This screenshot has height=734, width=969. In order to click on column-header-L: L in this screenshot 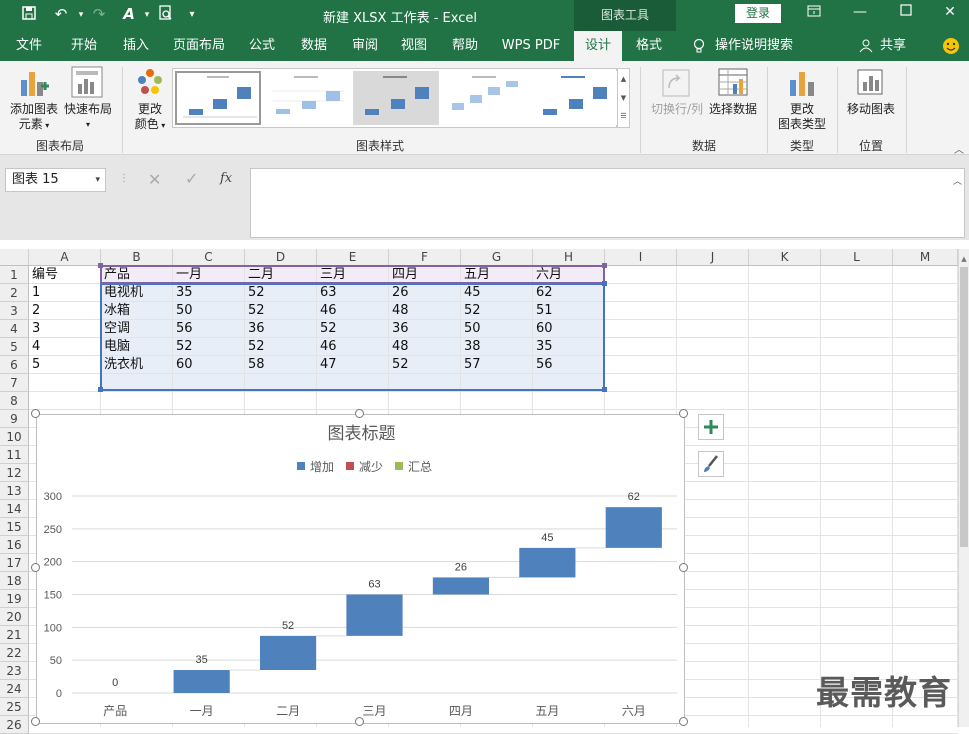, I will do `click(857, 257)`.